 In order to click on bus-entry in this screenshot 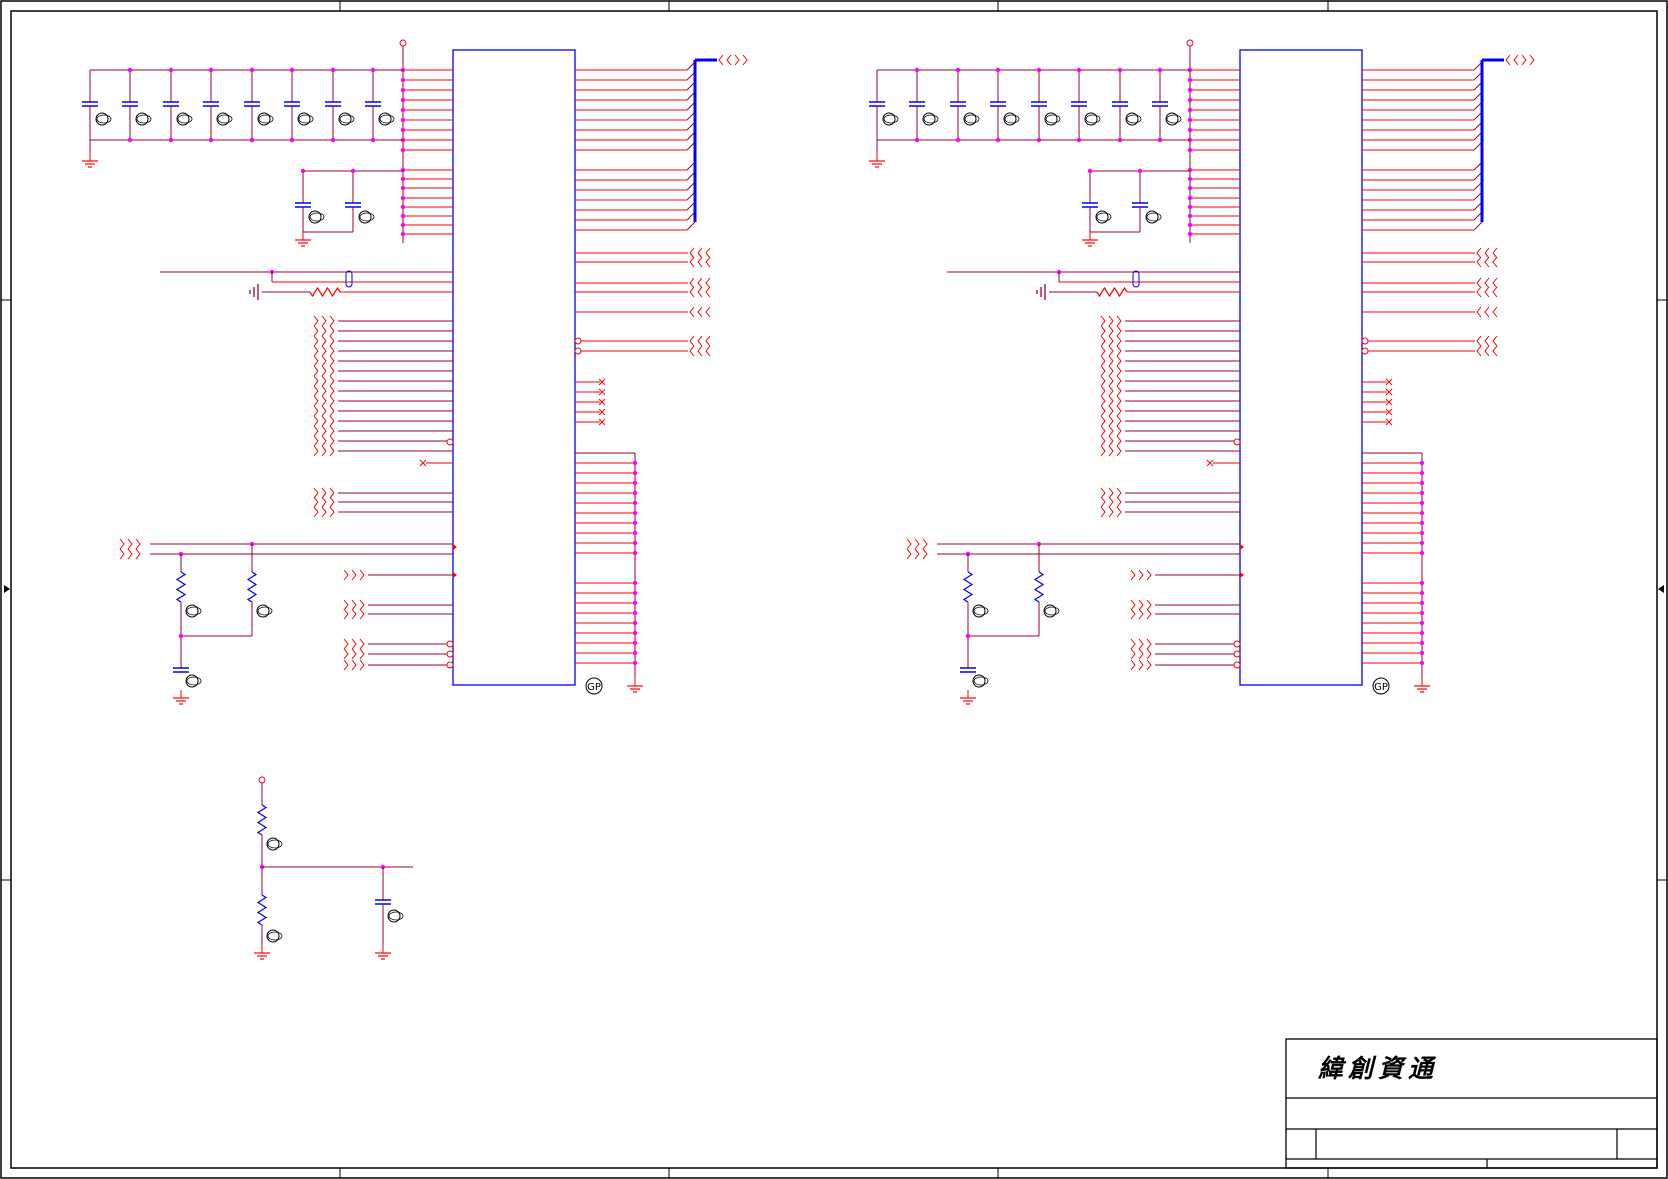, I will do `click(1478, 226)`.